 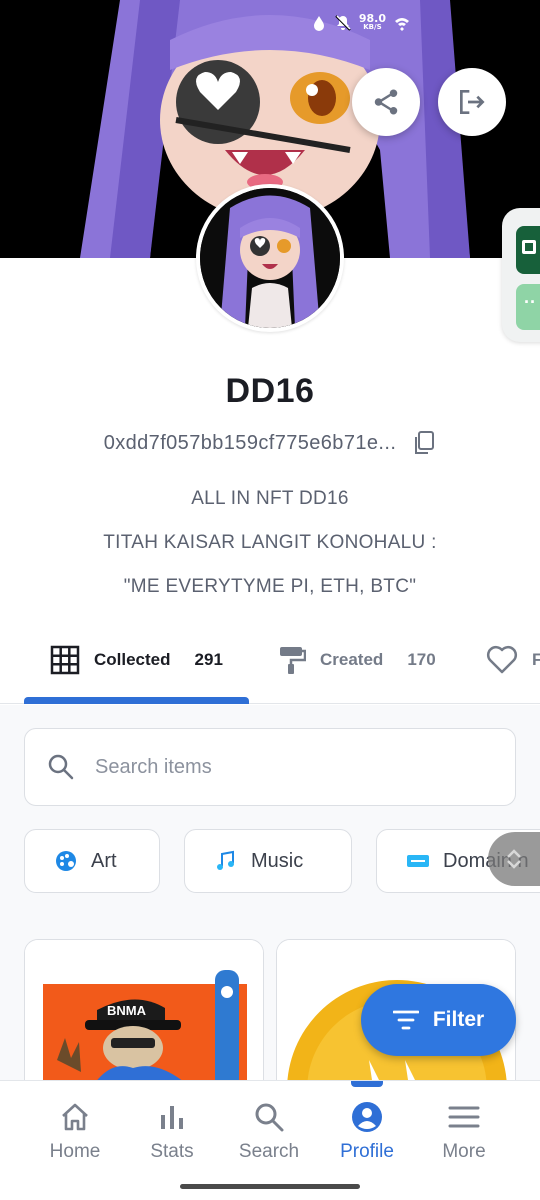 I want to click on tab-created: Created 170, so click(x=357, y=660).